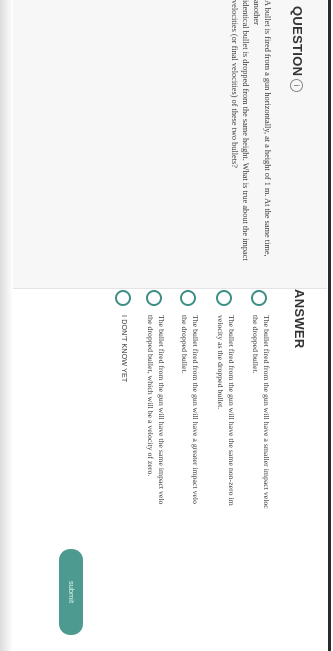 The image size is (333, 651). Describe the element at coordinates (296, 86) in the screenshot. I see `info-icon: i` at that location.